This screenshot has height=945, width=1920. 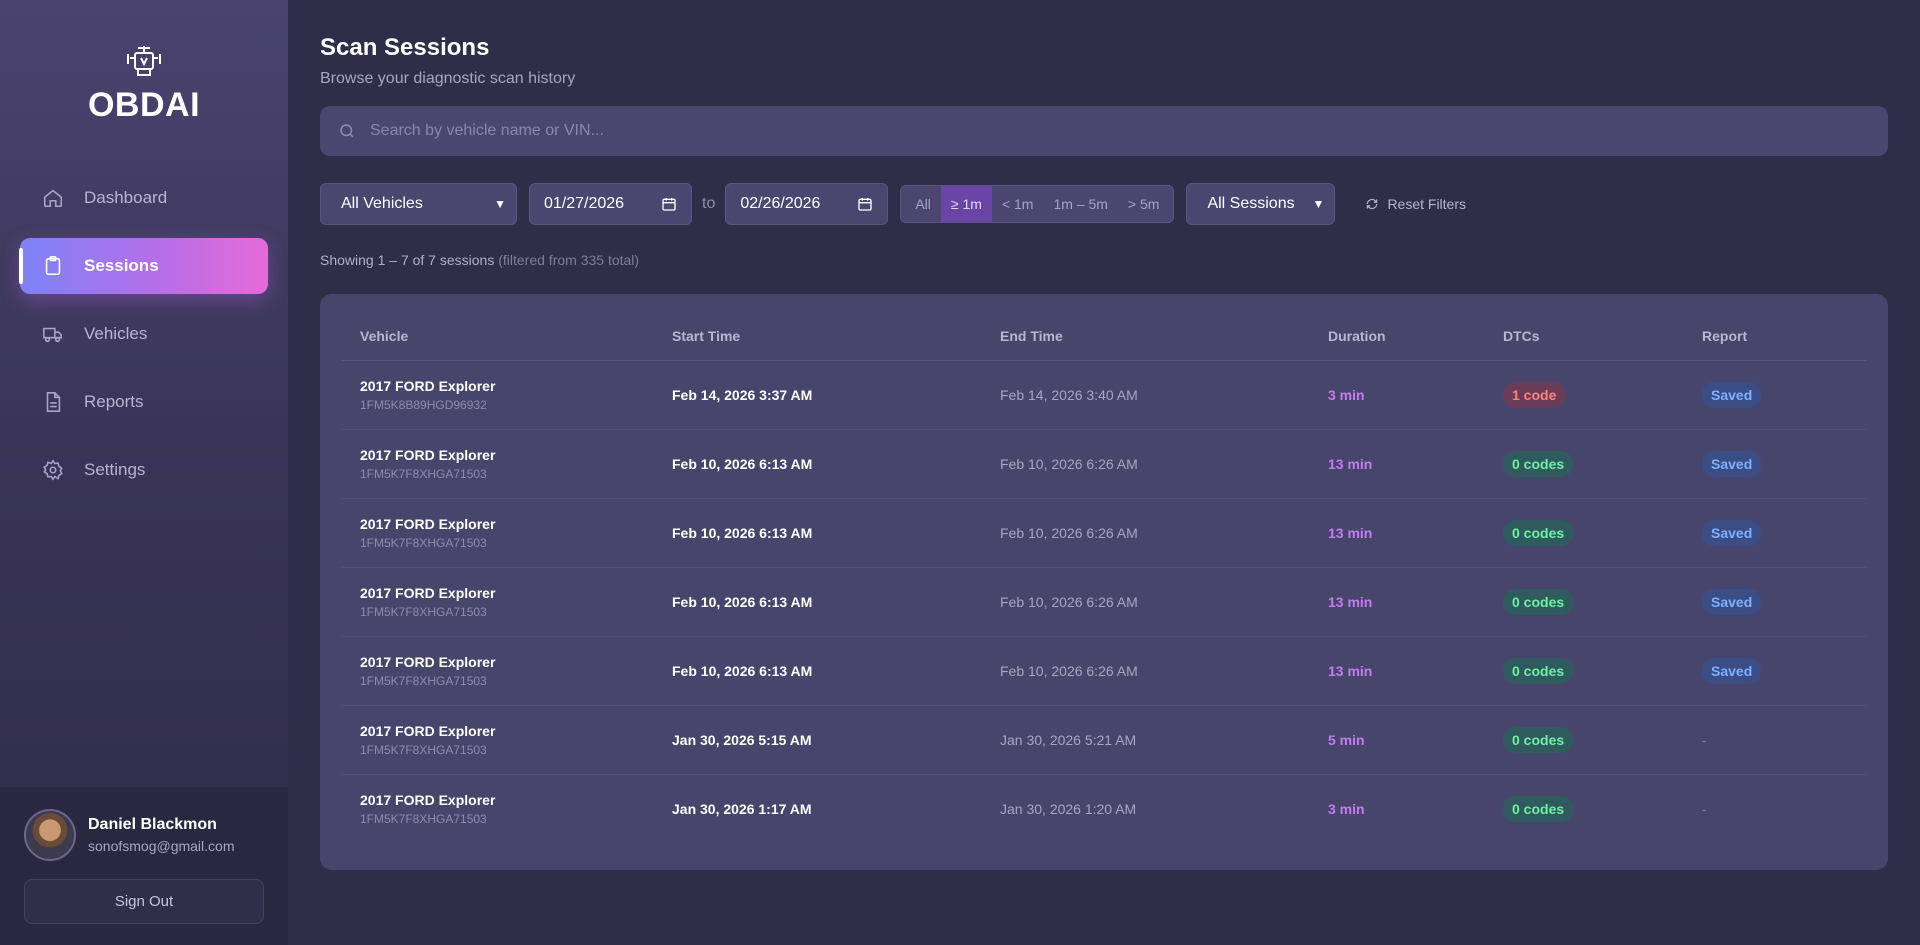 I want to click on column-header-start-time: Start Time, so click(x=818, y=336).